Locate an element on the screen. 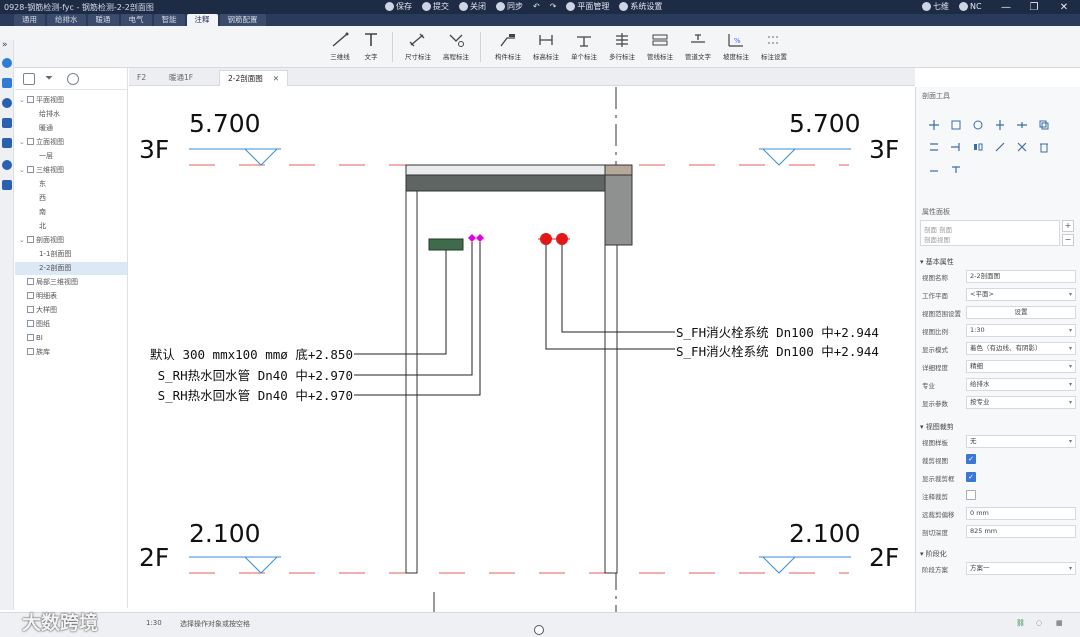  filter-icon: ⏷ is located at coordinates (51, 79).